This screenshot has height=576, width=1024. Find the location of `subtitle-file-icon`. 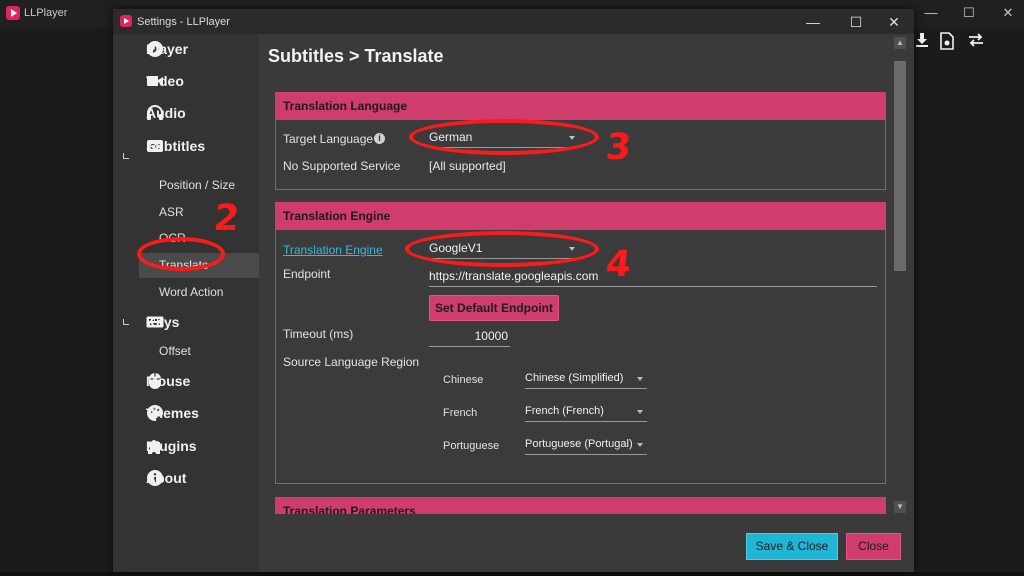

subtitle-file-icon is located at coordinates (947, 43).